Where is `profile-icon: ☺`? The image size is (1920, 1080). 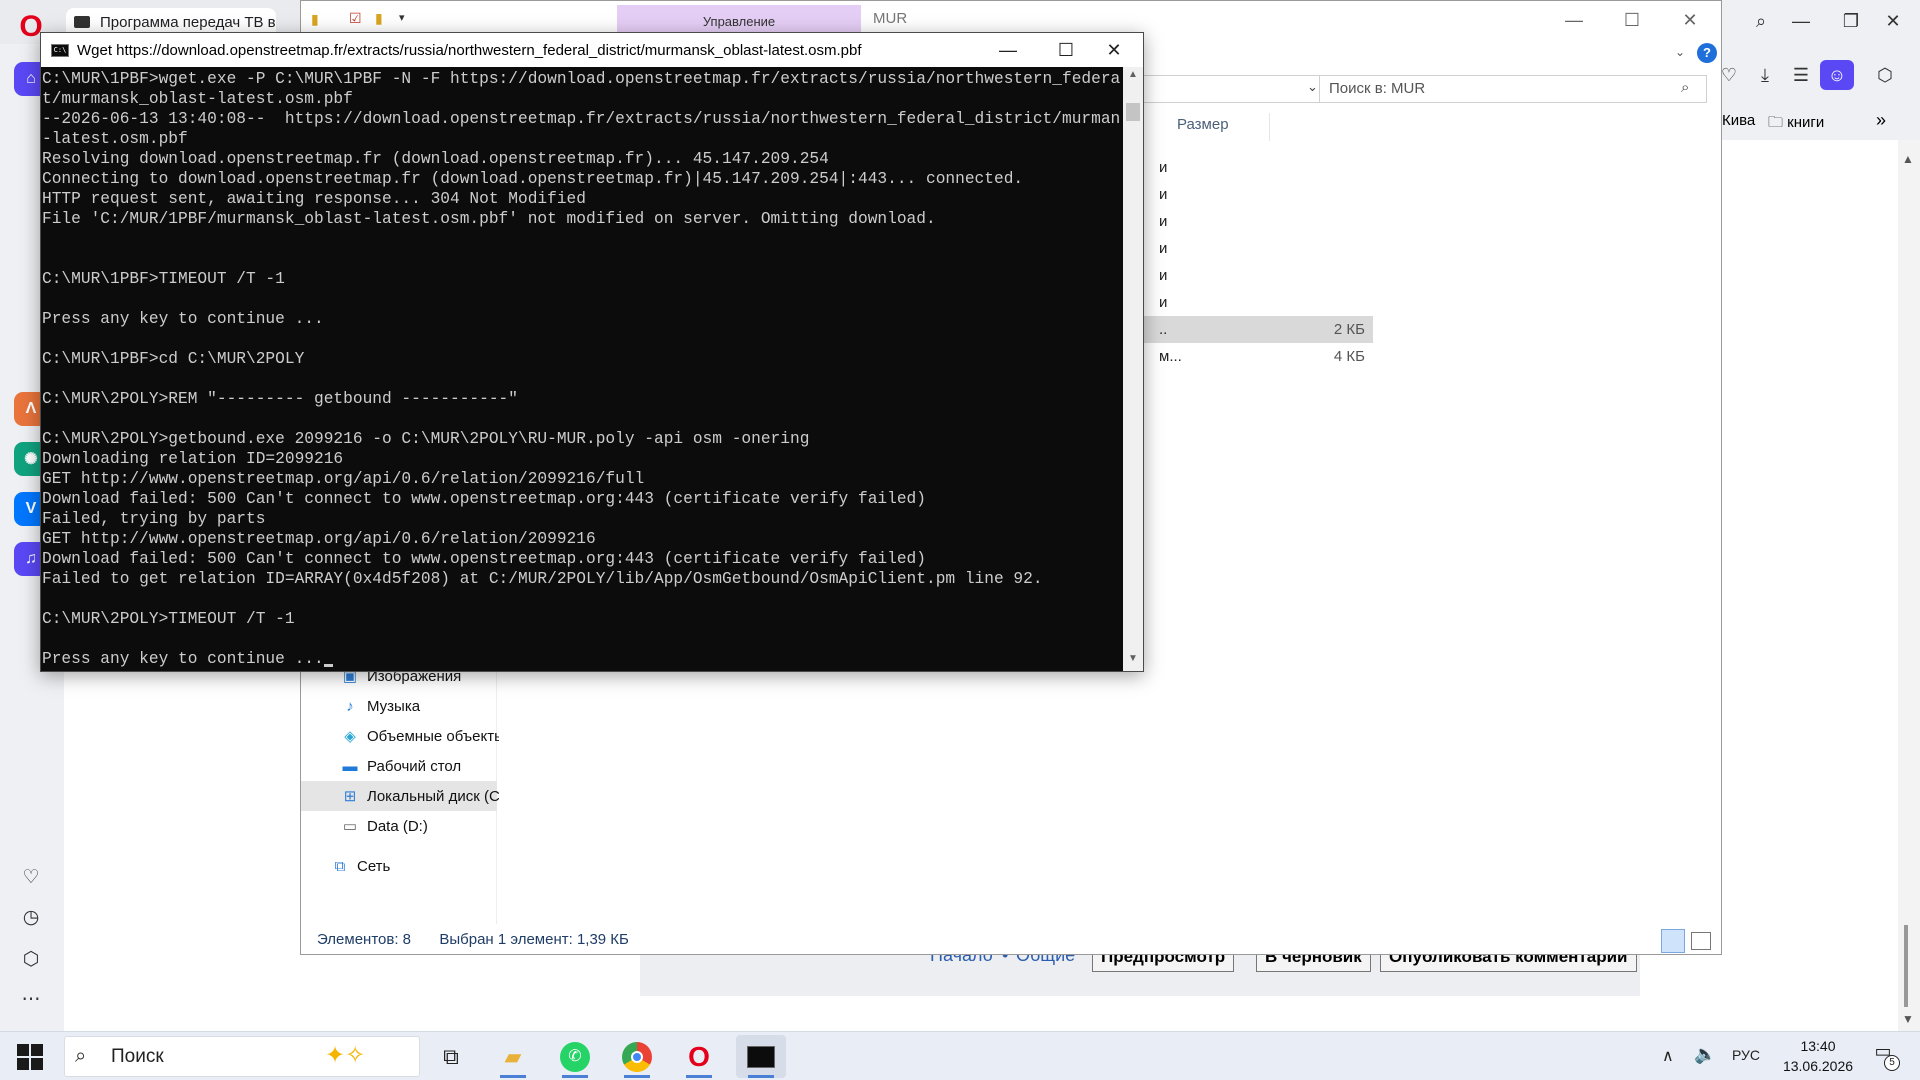 profile-icon: ☺ is located at coordinates (1837, 75).